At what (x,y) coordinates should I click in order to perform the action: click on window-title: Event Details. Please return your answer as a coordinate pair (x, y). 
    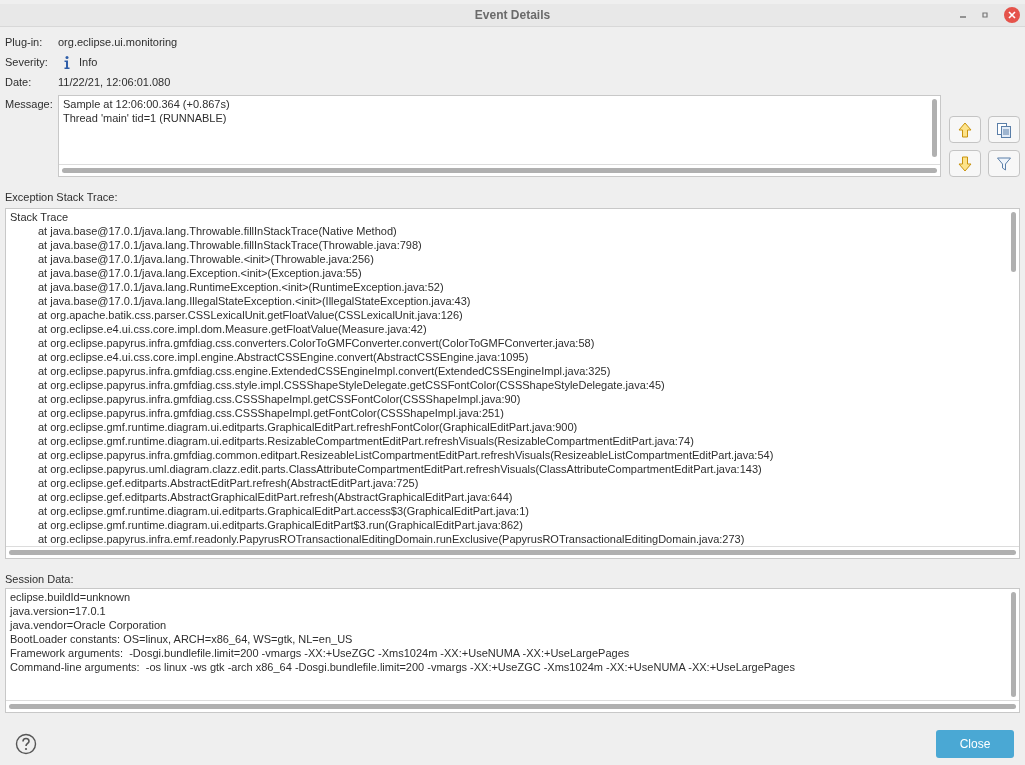
    Looking at the image, I should click on (512, 15).